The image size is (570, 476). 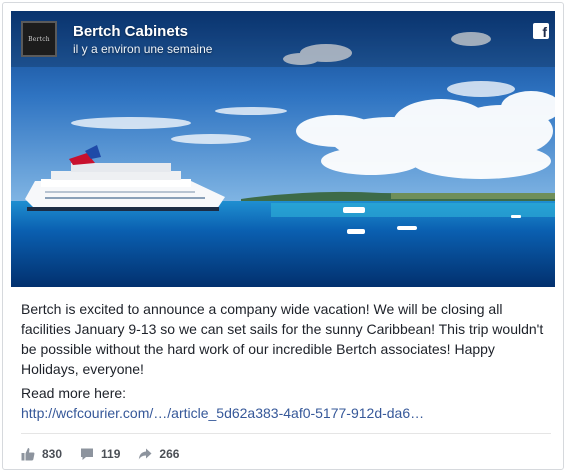 I want to click on post-timestamp: il y a environ une semaine, so click(x=142, y=49).